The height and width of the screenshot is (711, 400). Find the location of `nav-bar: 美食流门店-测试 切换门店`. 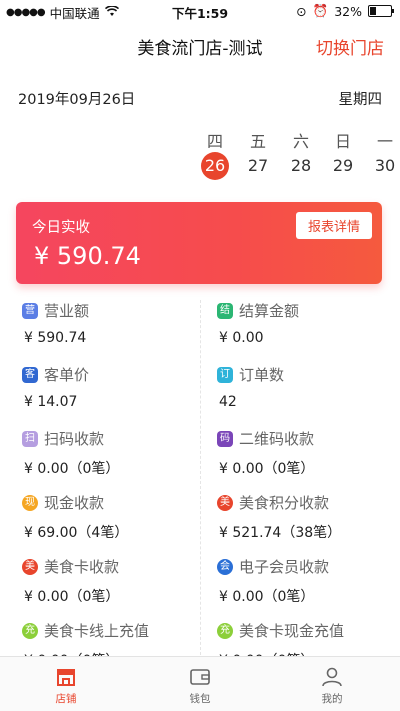

nav-bar: 美食流门店-测试 切换门店 is located at coordinates (200, 45).